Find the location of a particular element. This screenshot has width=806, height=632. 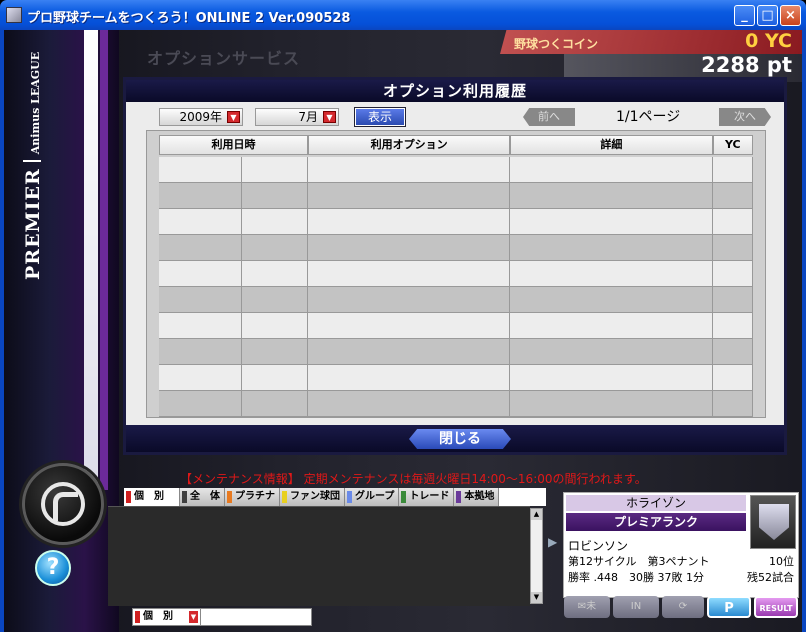

page-indicator: 1/1ページ is located at coordinates (648, 117).